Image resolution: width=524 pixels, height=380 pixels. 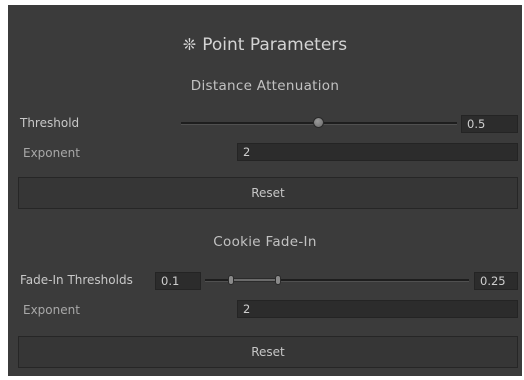 What do you see at coordinates (377, 309) in the screenshot?
I see `cookie-exponent-field: 2` at bounding box center [377, 309].